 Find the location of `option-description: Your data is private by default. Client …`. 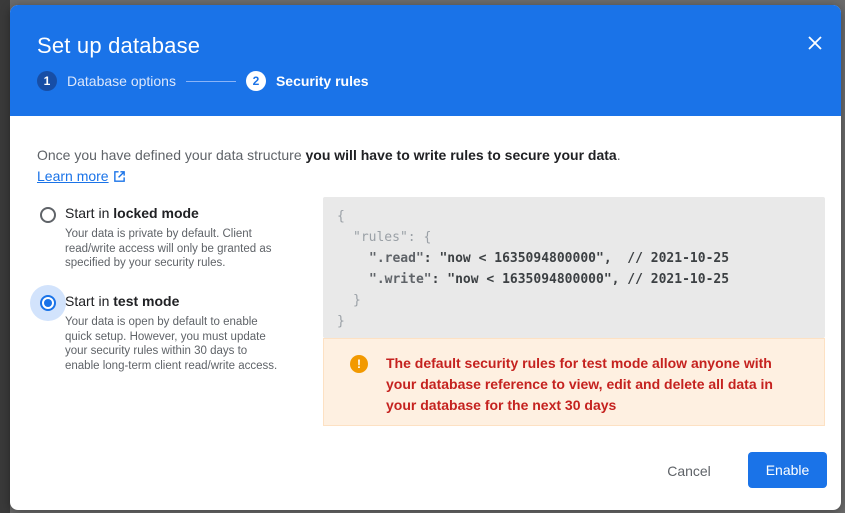

option-description: Your data is private by default. Client … is located at coordinates (168, 248).